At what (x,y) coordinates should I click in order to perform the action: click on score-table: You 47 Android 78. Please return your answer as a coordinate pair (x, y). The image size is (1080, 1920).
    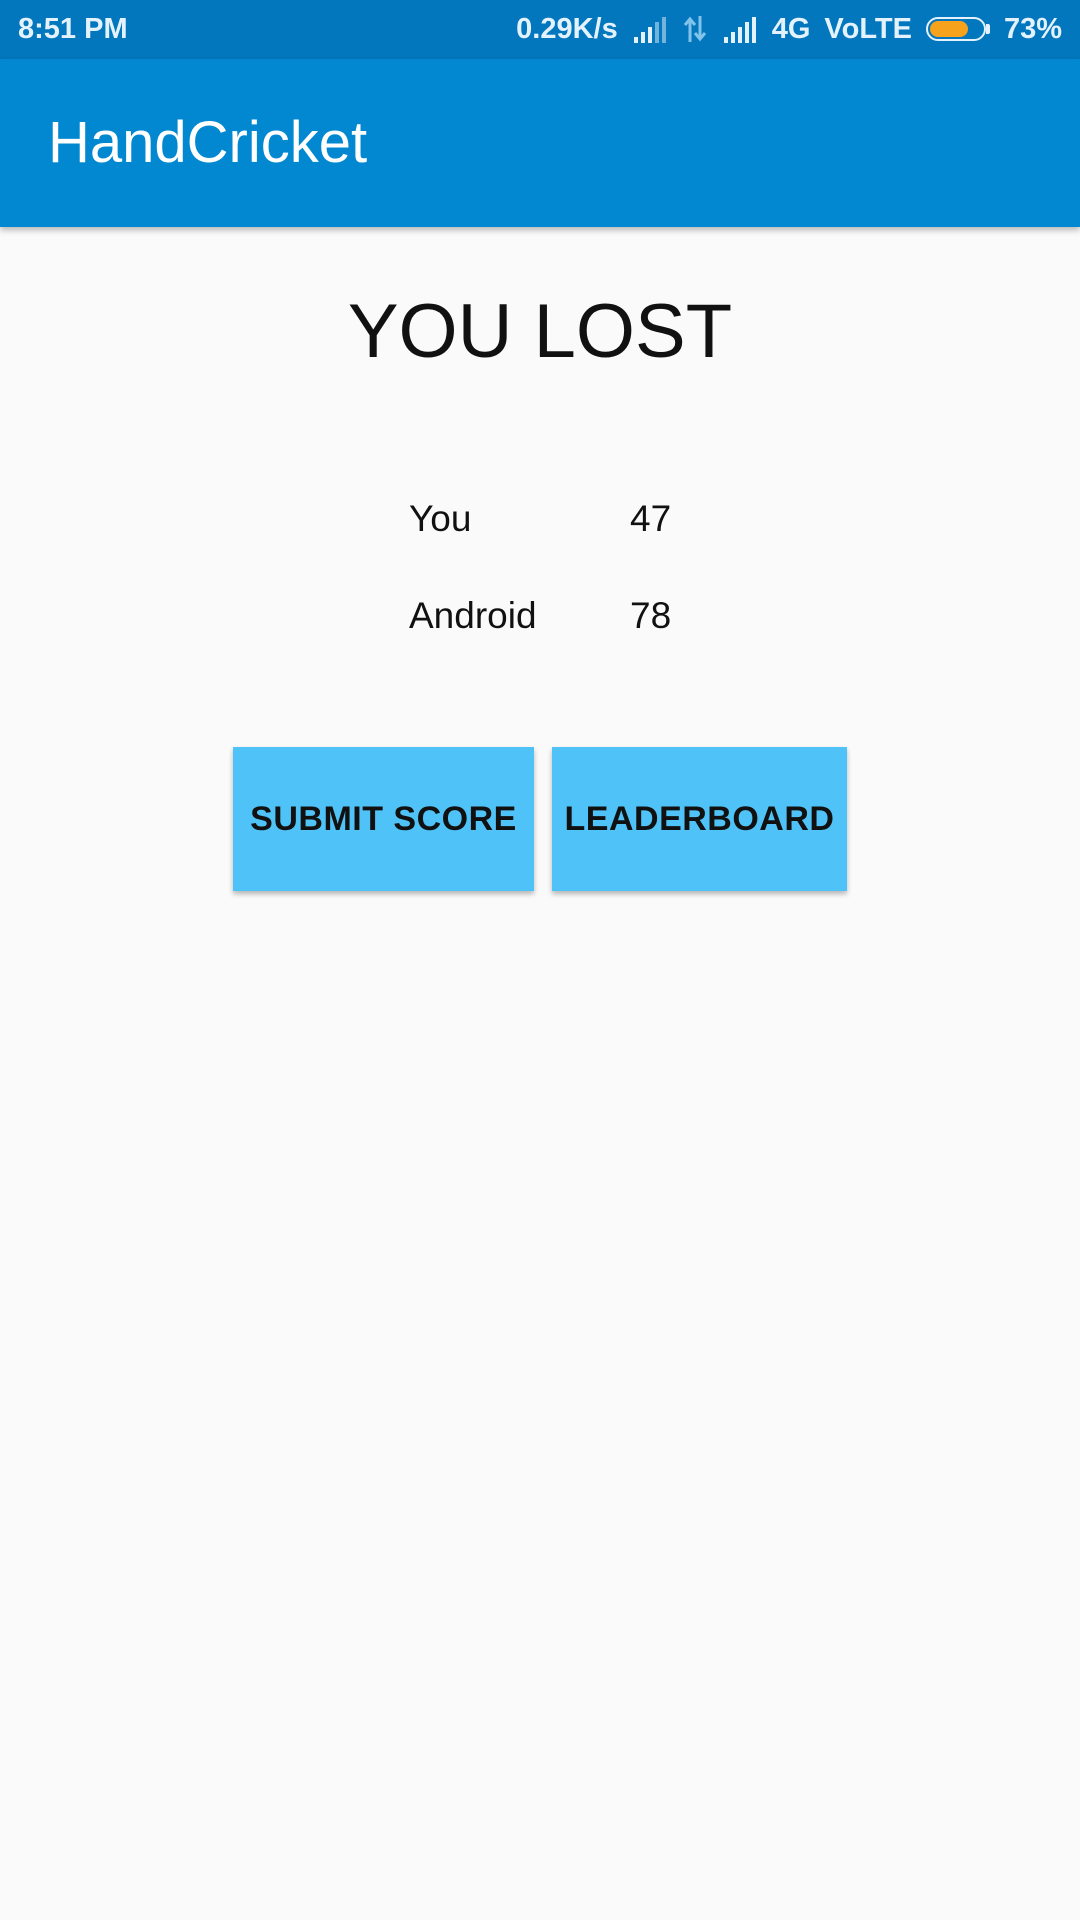
    Looking at the image, I should click on (559, 592).